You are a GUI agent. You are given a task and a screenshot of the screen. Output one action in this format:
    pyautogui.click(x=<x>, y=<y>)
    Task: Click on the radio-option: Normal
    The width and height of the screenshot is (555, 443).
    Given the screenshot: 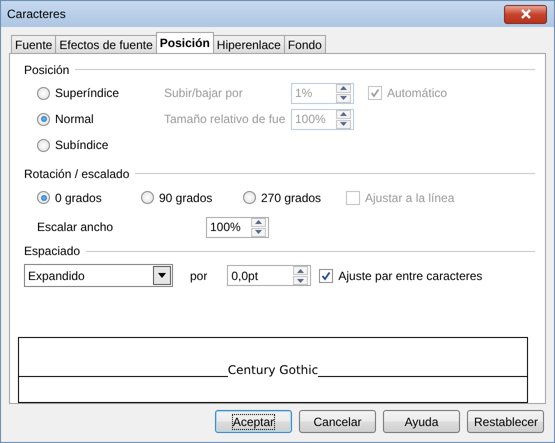 What is the action you would take?
    pyautogui.click(x=100, y=119)
    